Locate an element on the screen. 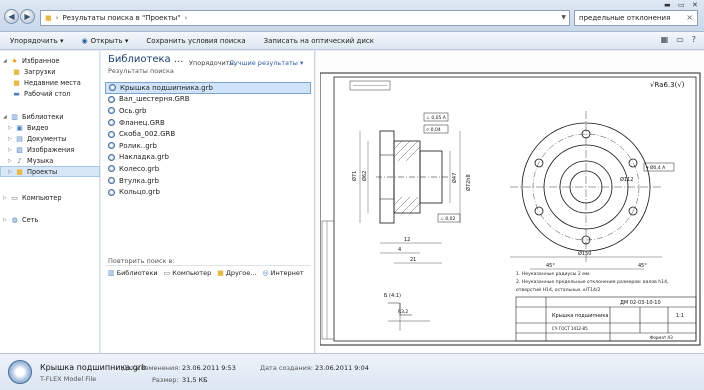 This screenshot has height=390, width=704. back-button: ◀ is located at coordinates (11, 16).